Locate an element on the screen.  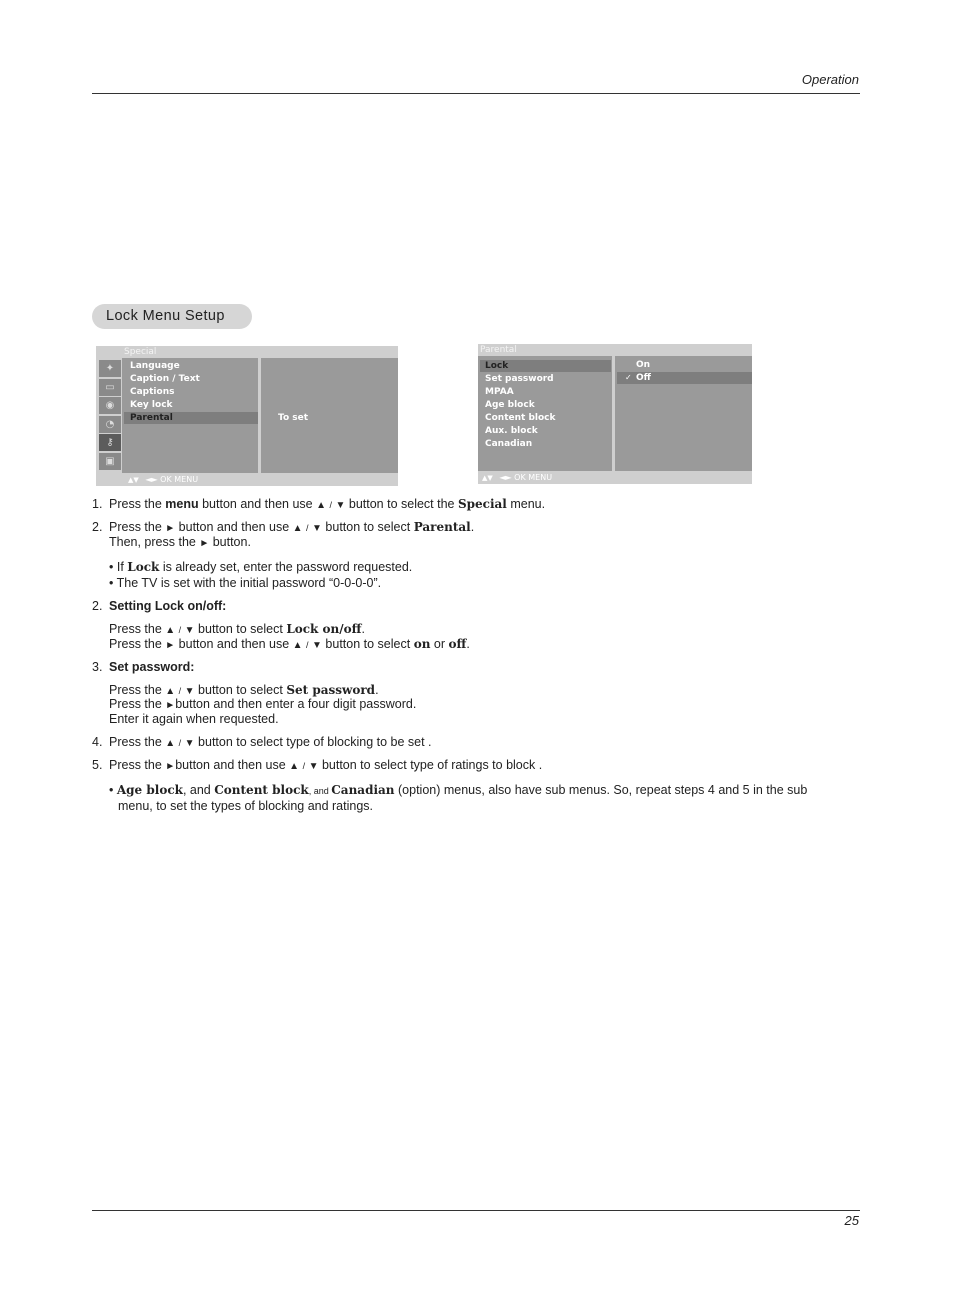
step-set-password-line-3: Enter it again when requested. is located at coordinates (194, 719).